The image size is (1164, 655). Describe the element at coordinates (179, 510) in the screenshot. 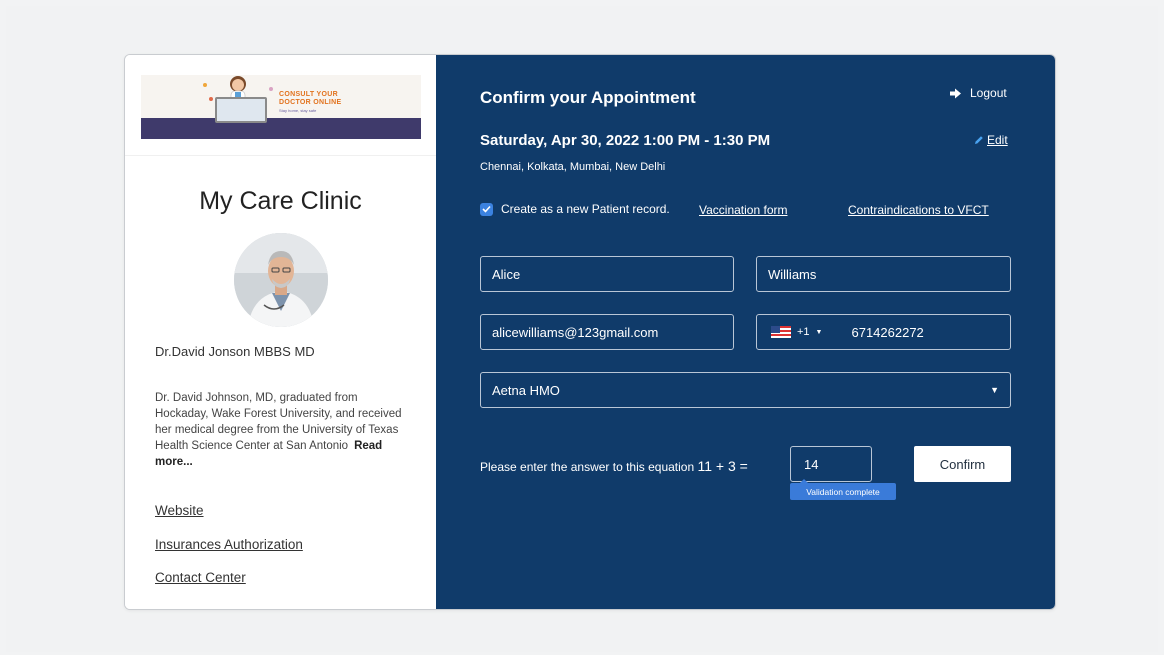

I see `website-link: Website` at that location.